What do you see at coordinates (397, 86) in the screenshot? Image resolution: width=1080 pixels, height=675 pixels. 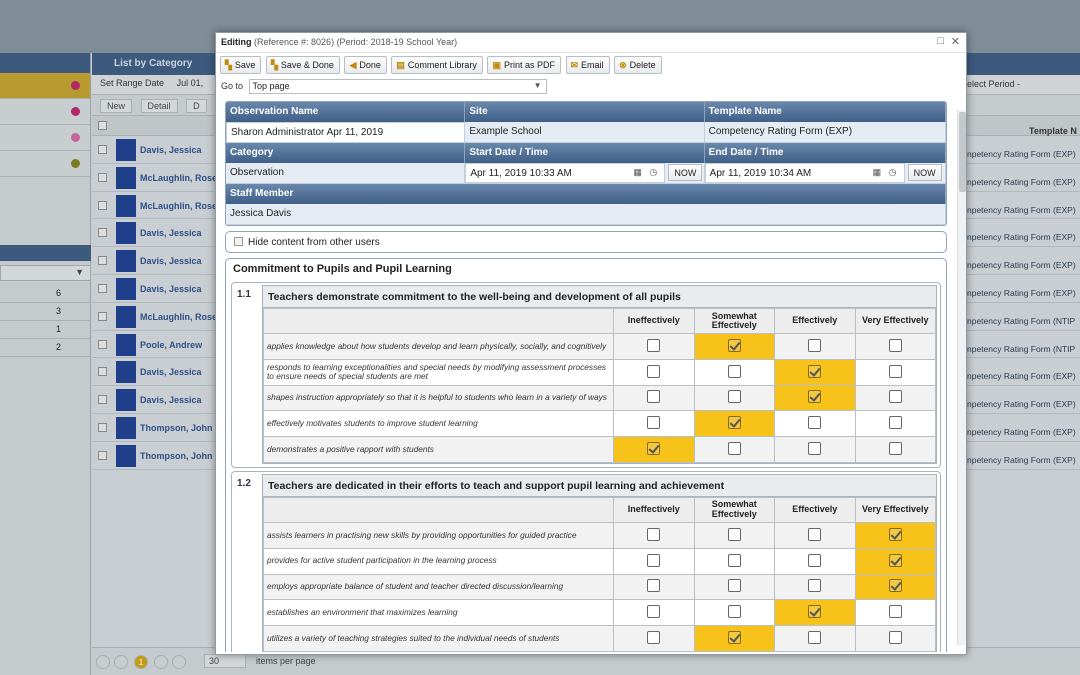 I see `goto-select: Top page ▼` at bounding box center [397, 86].